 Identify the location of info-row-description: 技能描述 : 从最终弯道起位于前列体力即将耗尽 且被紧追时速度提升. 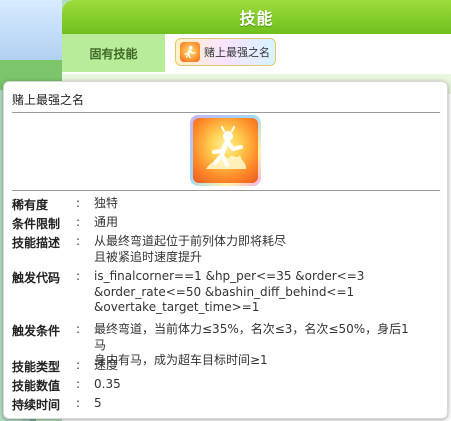
(213, 249).